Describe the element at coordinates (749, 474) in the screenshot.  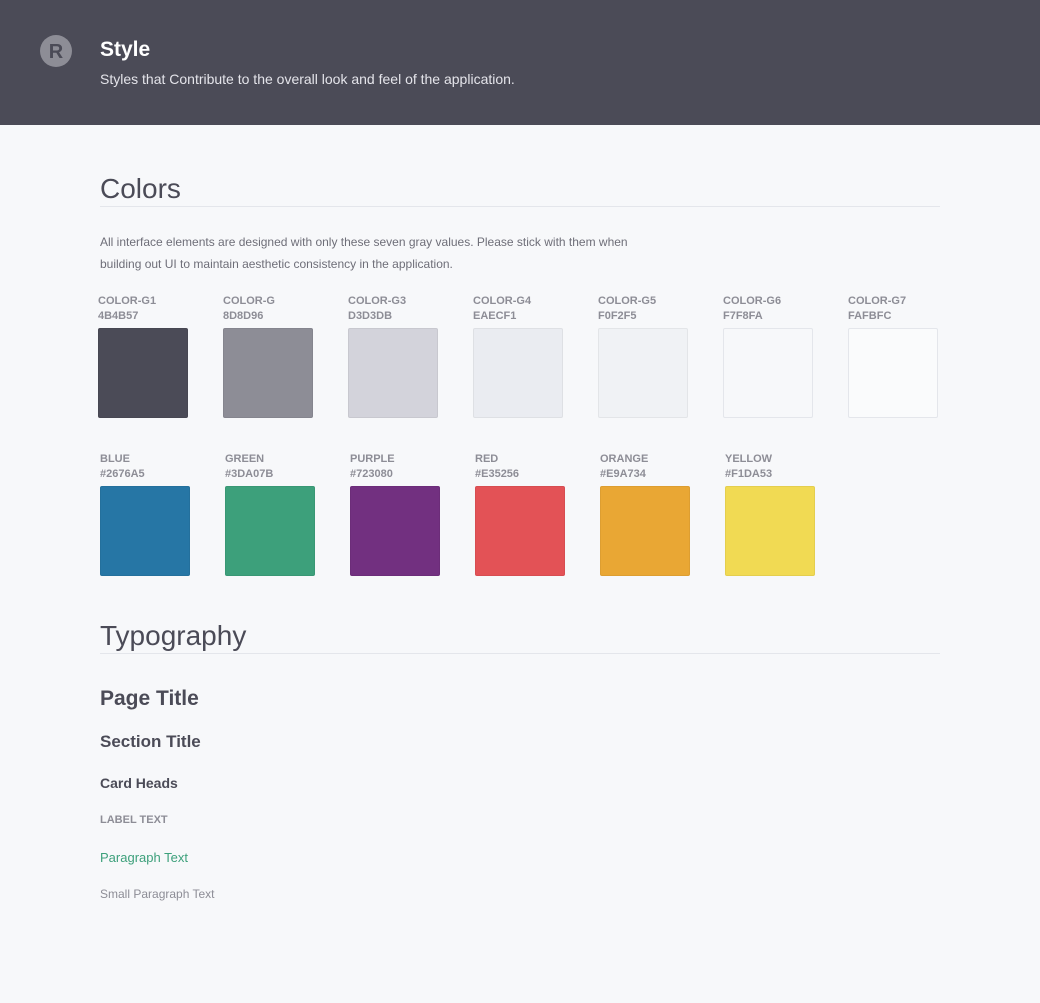
I see `swatch-hex: #F1DA53` at that location.